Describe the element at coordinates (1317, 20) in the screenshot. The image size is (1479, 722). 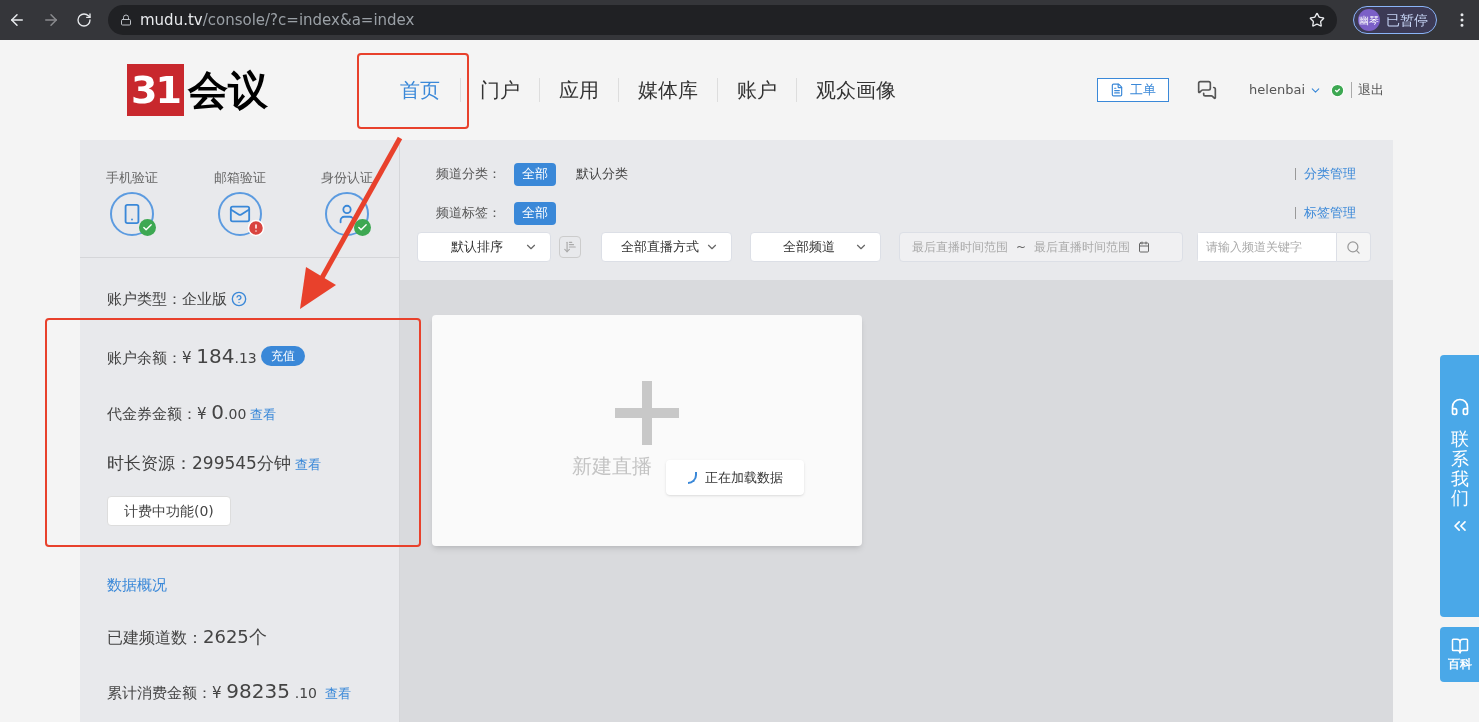
I see `bookmark-icon` at that location.